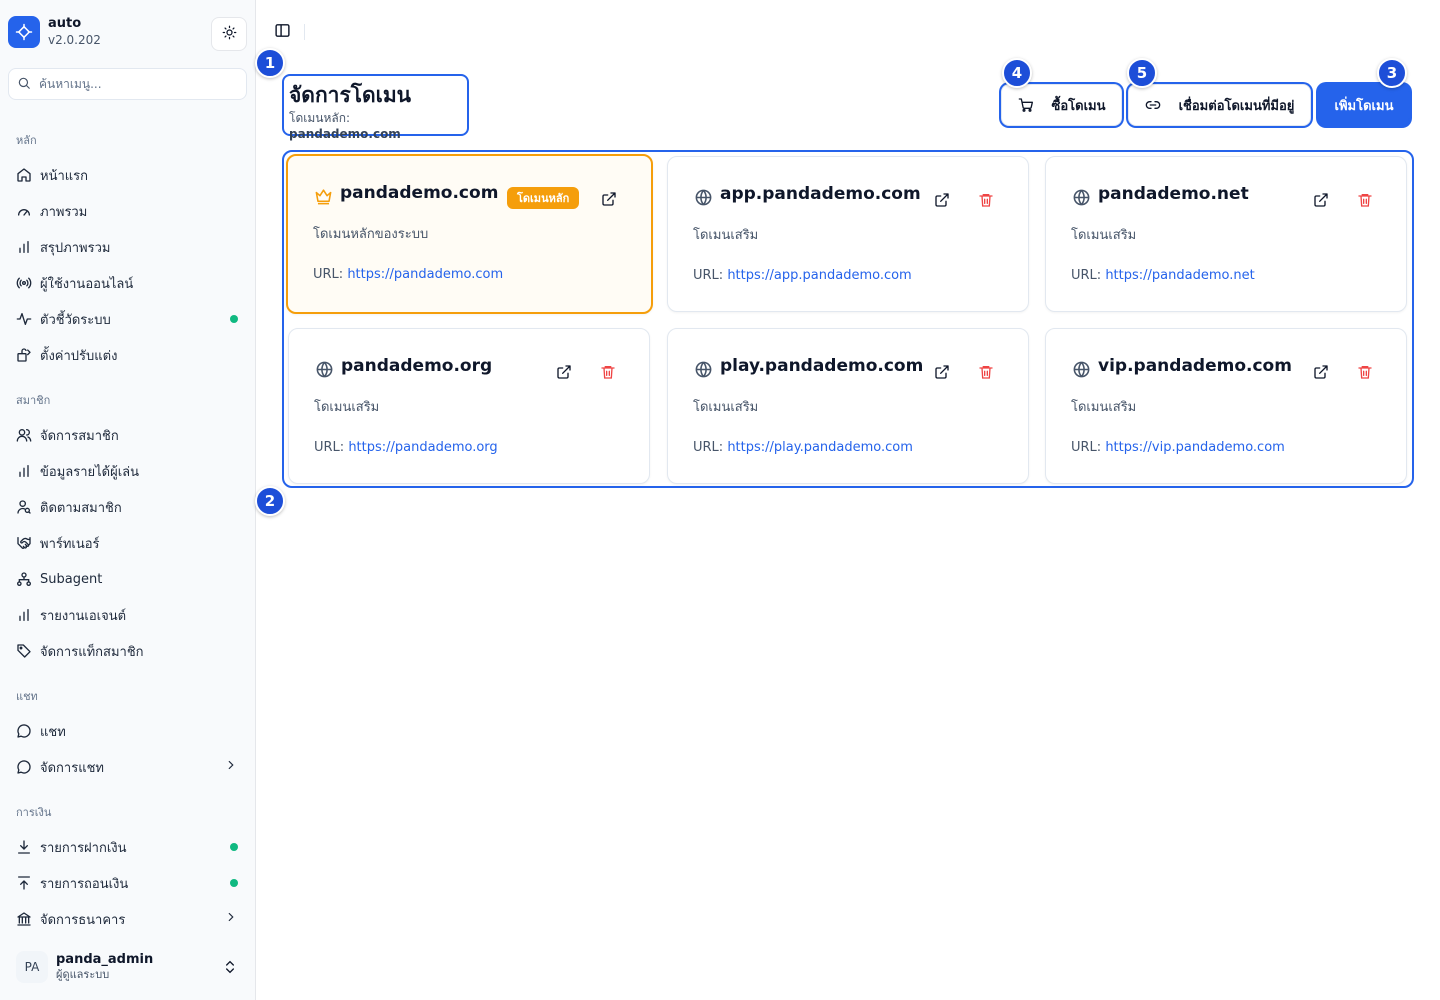 The width and height of the screenshot is (1440, 1000). What do you see at coordinates (128, 731) in the screenshot?
I see `sidebar-item-chat: แชท` at bounding box center [128, 731].